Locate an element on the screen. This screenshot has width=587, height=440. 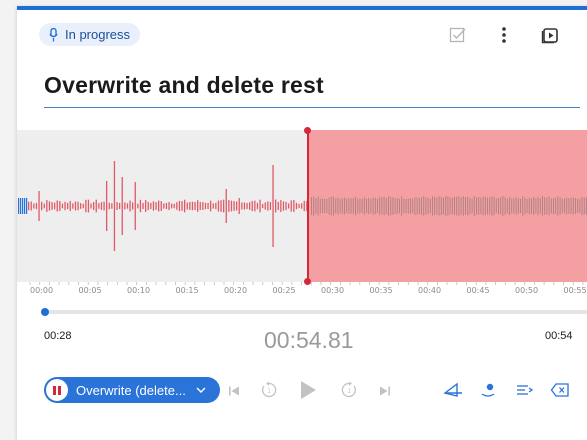
chevron-down-icon is located at coordinates (201, 390).